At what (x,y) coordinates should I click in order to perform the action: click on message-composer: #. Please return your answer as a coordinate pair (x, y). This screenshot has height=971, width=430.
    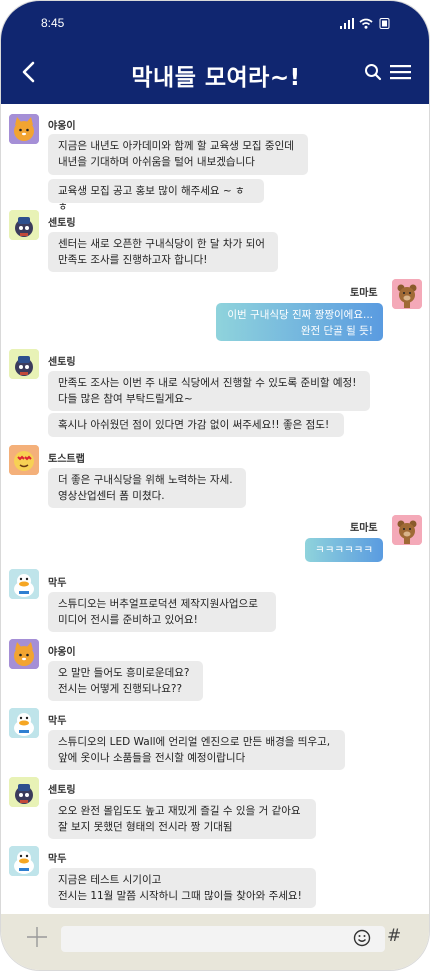
    Looking at the image, I should click on (215, 942).